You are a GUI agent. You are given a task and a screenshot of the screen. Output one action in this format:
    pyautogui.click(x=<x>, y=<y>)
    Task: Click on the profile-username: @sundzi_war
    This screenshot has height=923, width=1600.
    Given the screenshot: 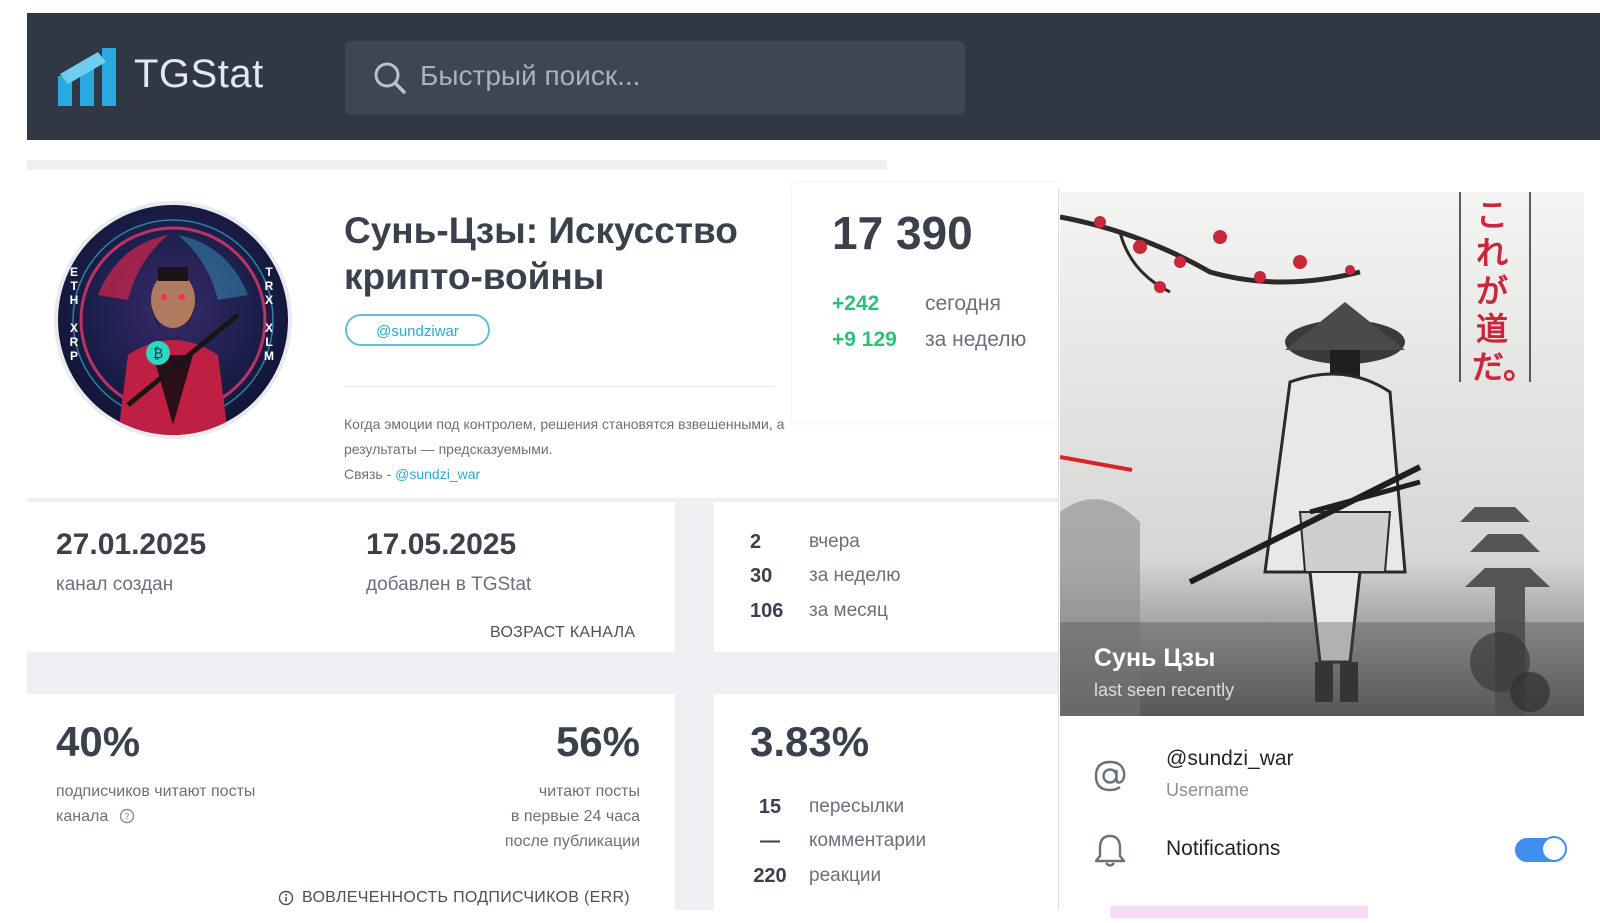 What is the action you would take?
    pyautogui.click(x=1230, y=759)
    